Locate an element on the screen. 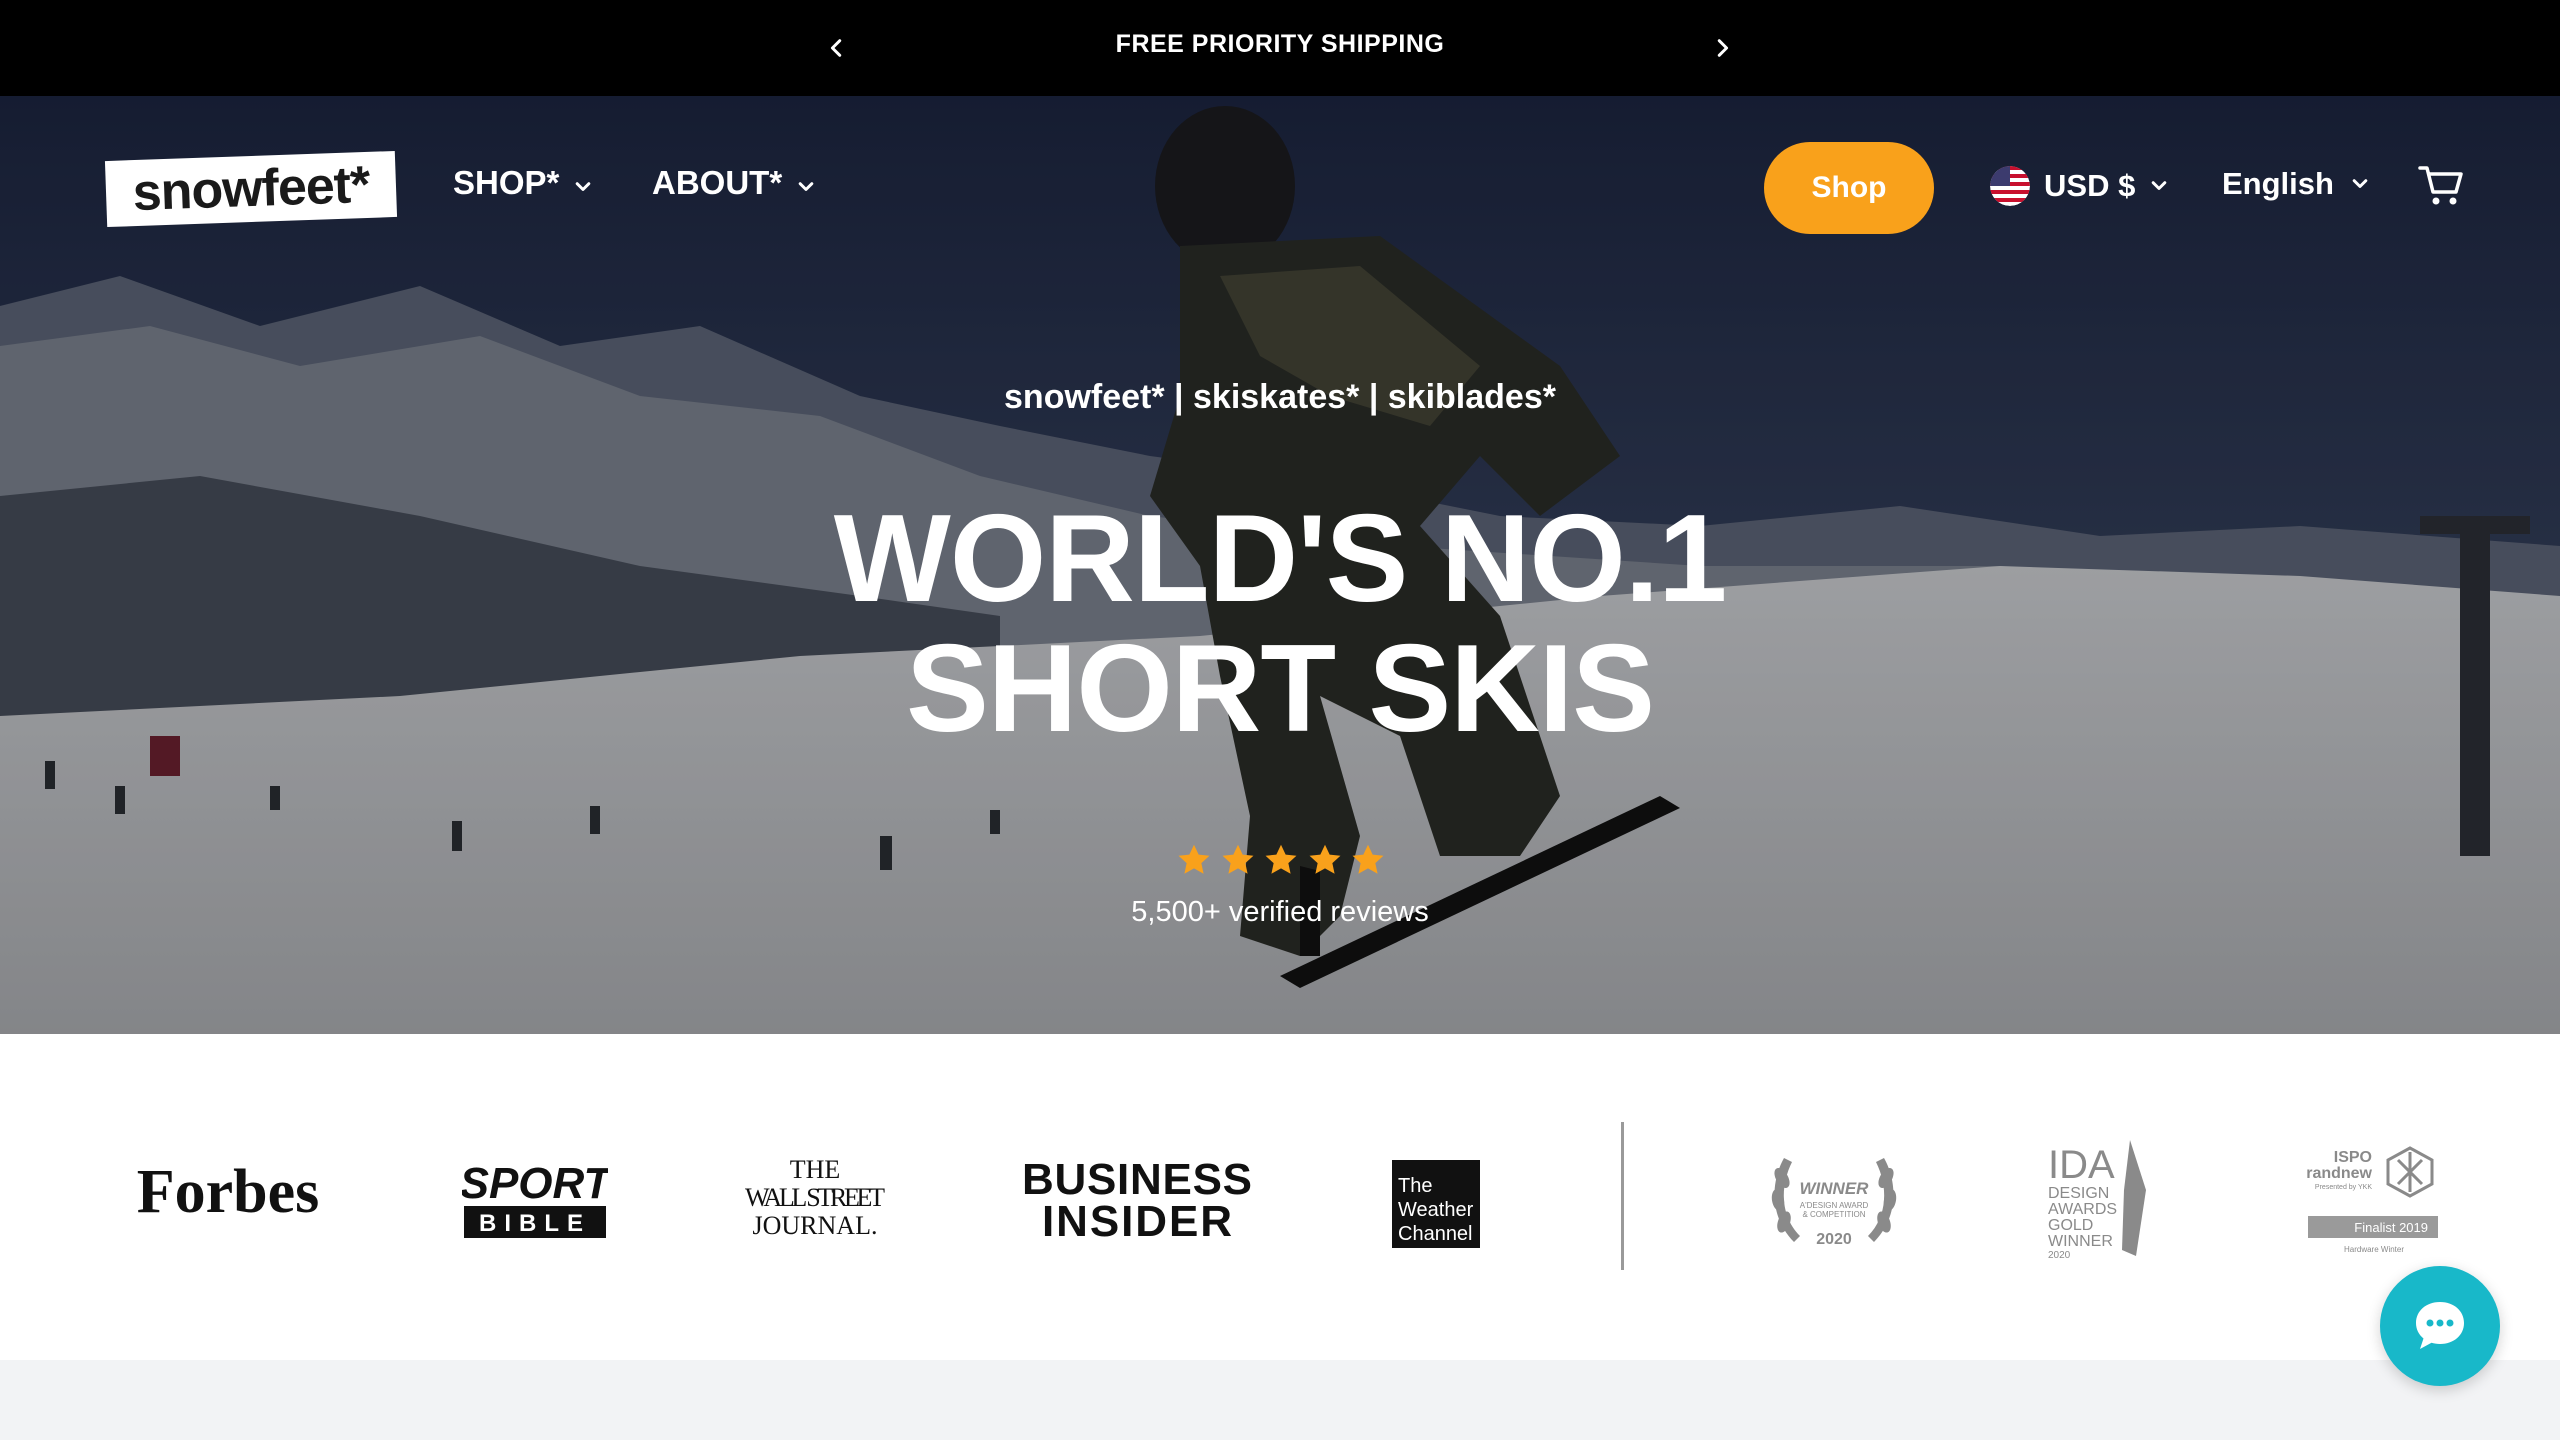 Image resolution: width=2560 pixels, height=1440 pixels. ida-award-badge: IDA DESIGN AWARDS GOLD WINNER 2020 is located at coordinates (2097, 1200).